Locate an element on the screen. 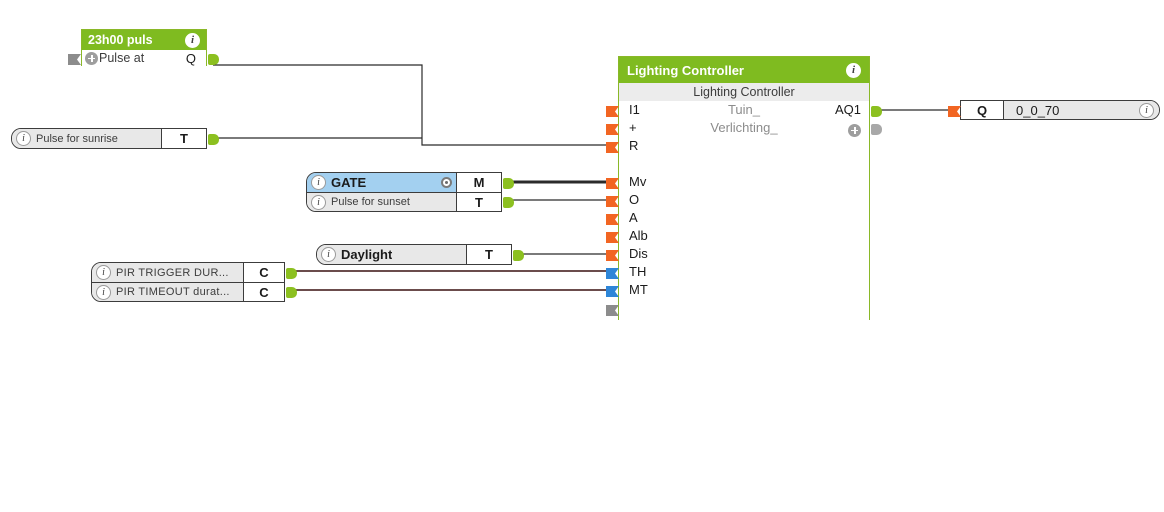  block-pulse-for-sunrise: i Pulse for sunrise T is located at coordinates (115, 138).